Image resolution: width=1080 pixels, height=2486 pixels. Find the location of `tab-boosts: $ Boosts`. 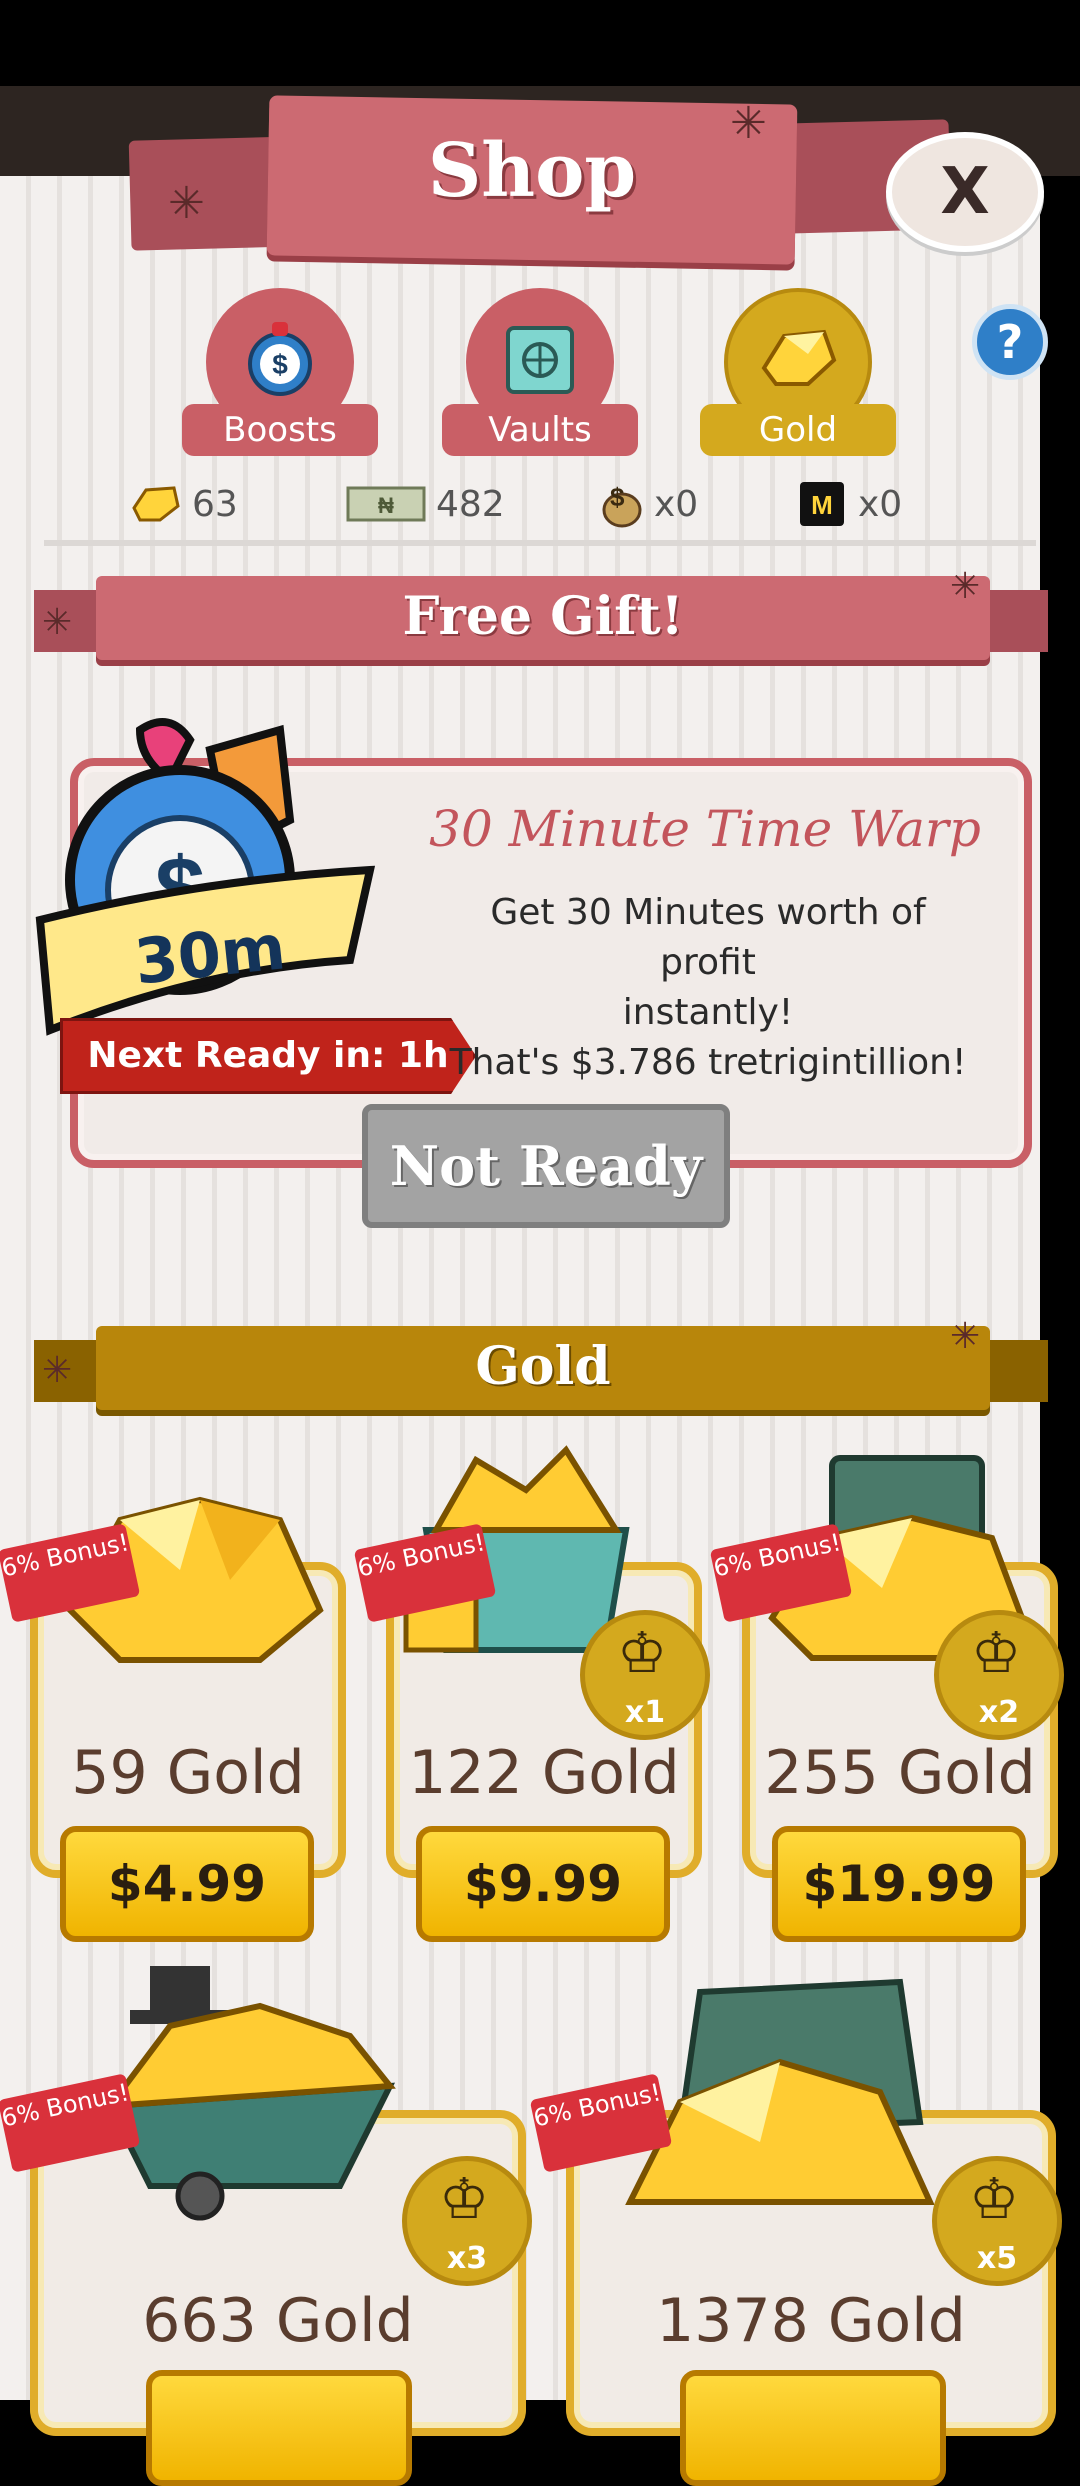

tab-boosts: $ Boosts is located at coordinates (280, 373).